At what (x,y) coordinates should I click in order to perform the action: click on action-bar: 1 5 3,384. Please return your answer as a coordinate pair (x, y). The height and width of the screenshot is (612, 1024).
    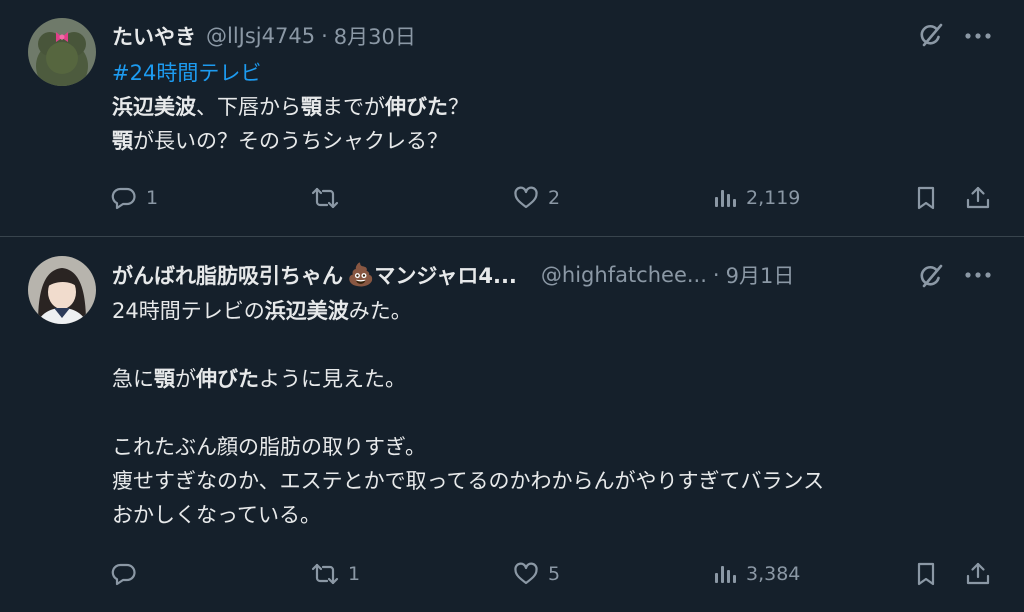
    Looking at the image, I should click on (512, 574).